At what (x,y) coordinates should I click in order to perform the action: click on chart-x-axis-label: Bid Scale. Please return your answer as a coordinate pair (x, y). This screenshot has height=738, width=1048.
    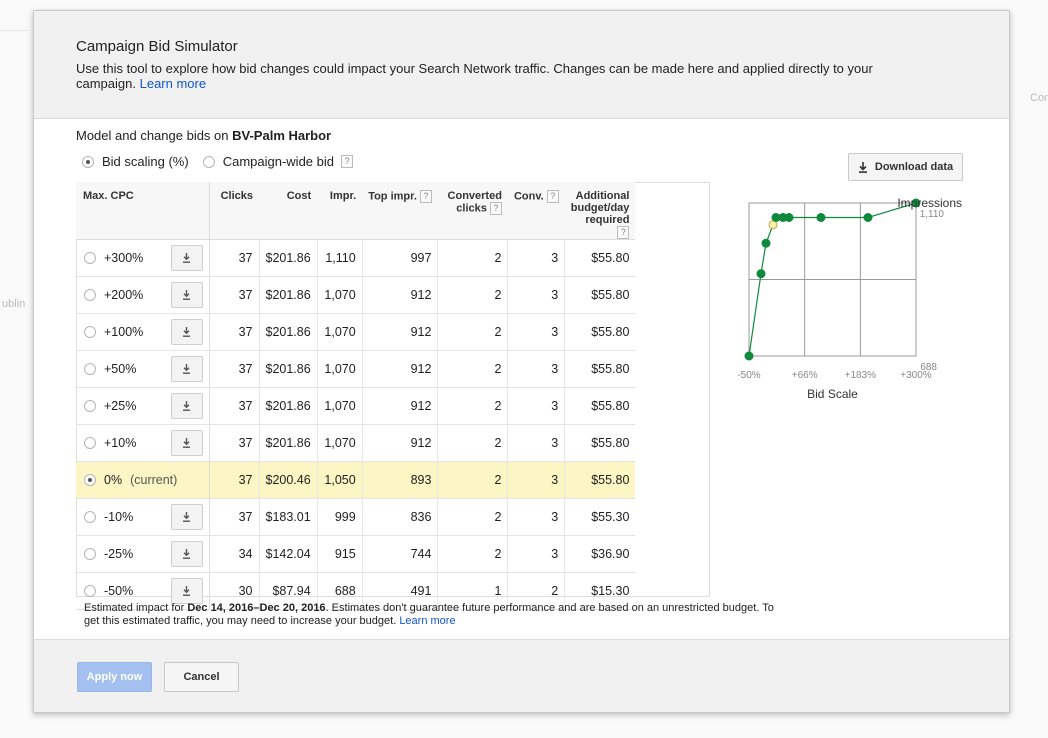
    Looking at the image, I should click on (832, 392).